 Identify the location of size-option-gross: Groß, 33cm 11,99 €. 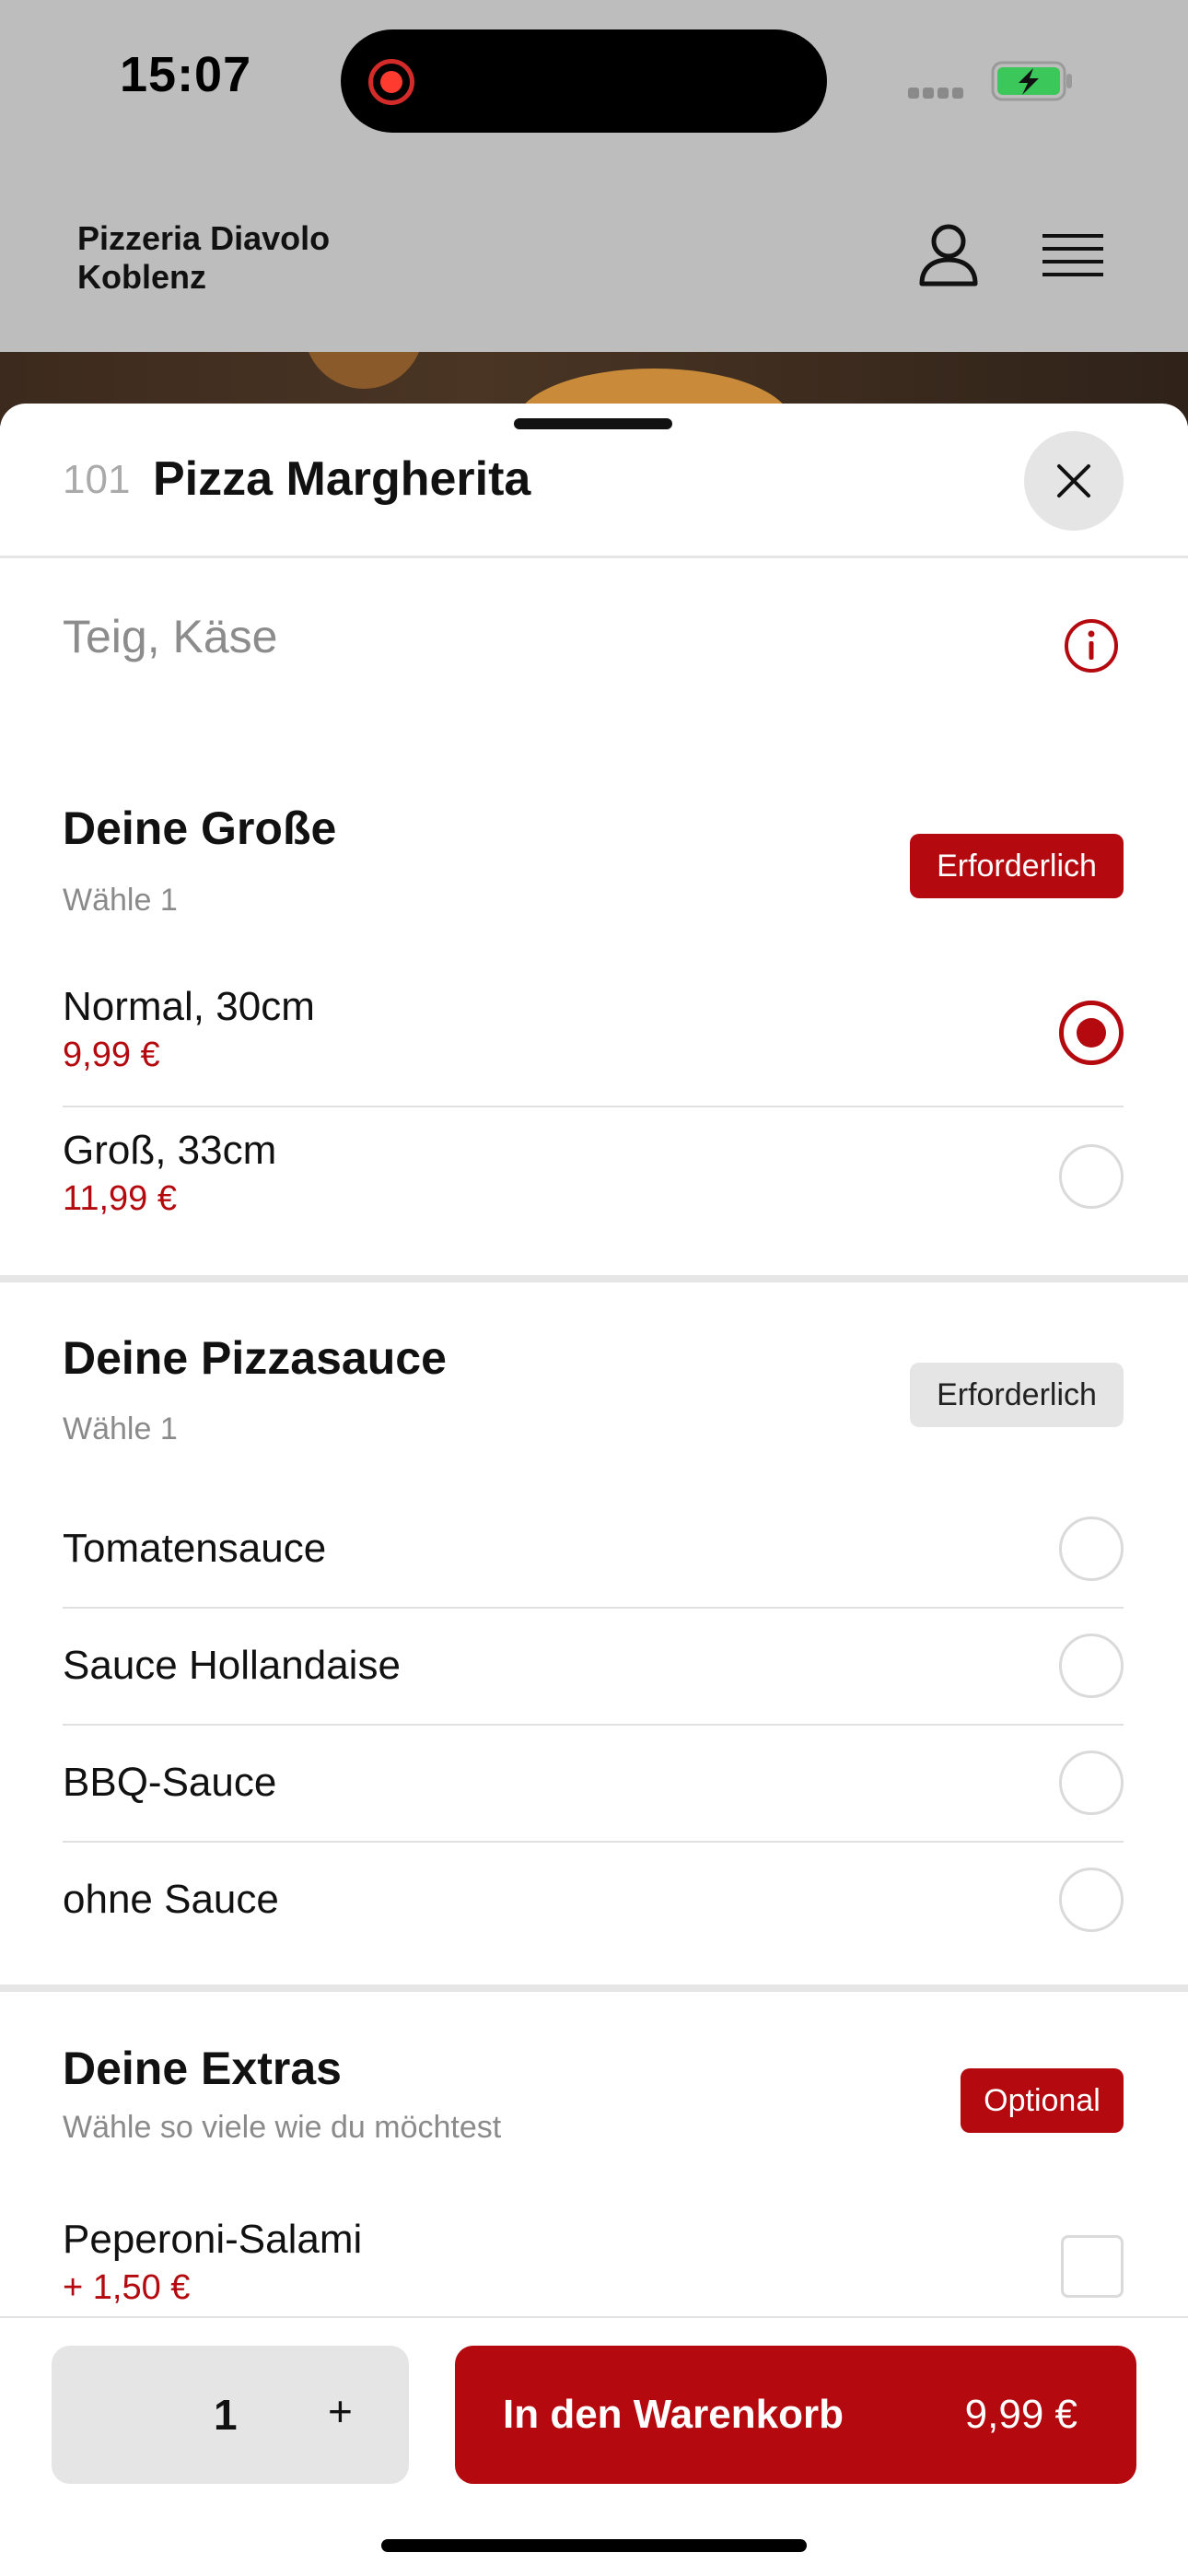
(593, 1190).